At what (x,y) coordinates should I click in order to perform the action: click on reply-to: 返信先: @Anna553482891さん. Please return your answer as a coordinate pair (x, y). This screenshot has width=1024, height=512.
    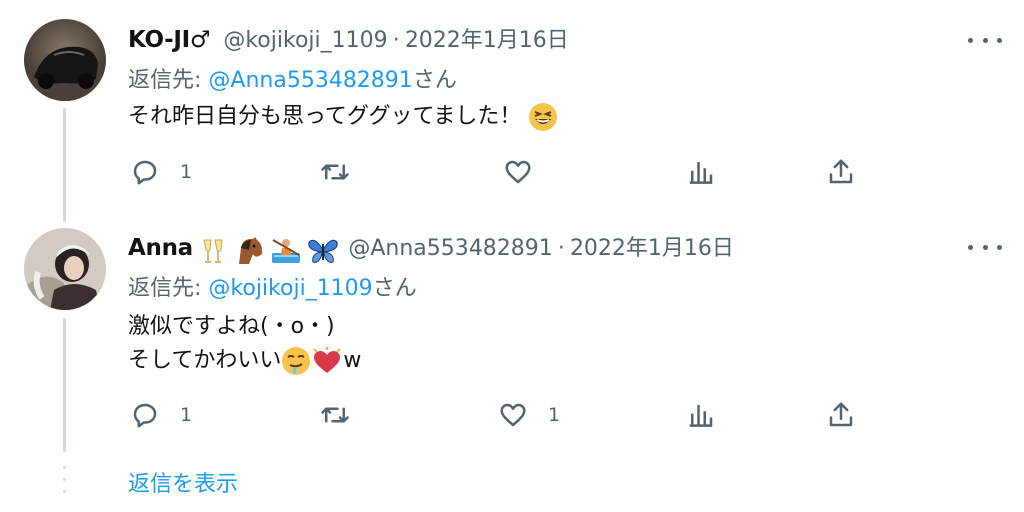
    Looking at the image, I should click on (292, 78).